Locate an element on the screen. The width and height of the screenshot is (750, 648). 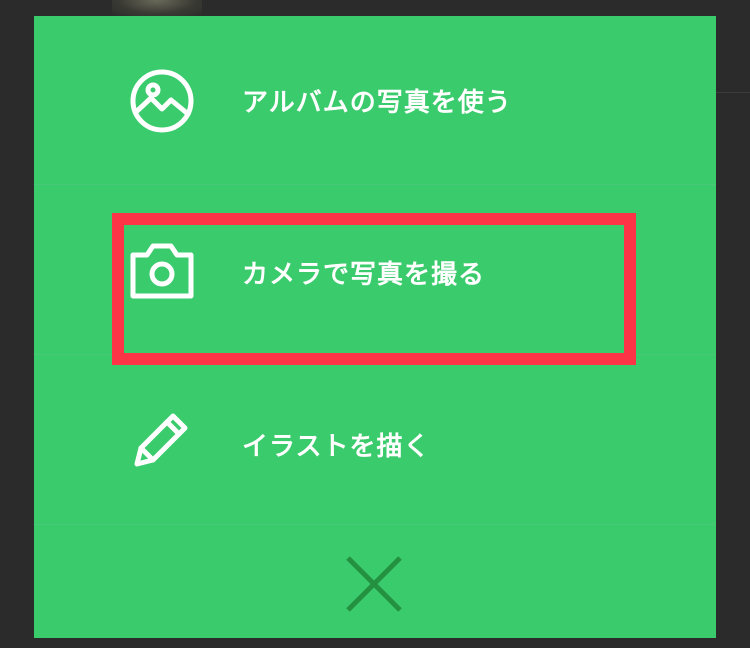
pencil-icon is located at coordinates (162, 439).